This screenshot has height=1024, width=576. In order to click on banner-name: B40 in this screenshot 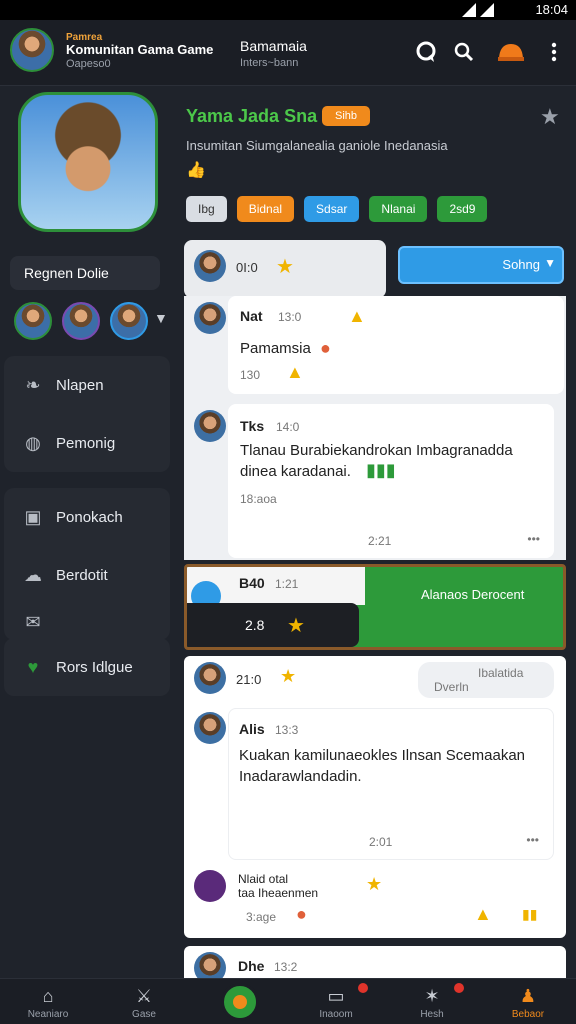, I will do `click(252, 583)`.